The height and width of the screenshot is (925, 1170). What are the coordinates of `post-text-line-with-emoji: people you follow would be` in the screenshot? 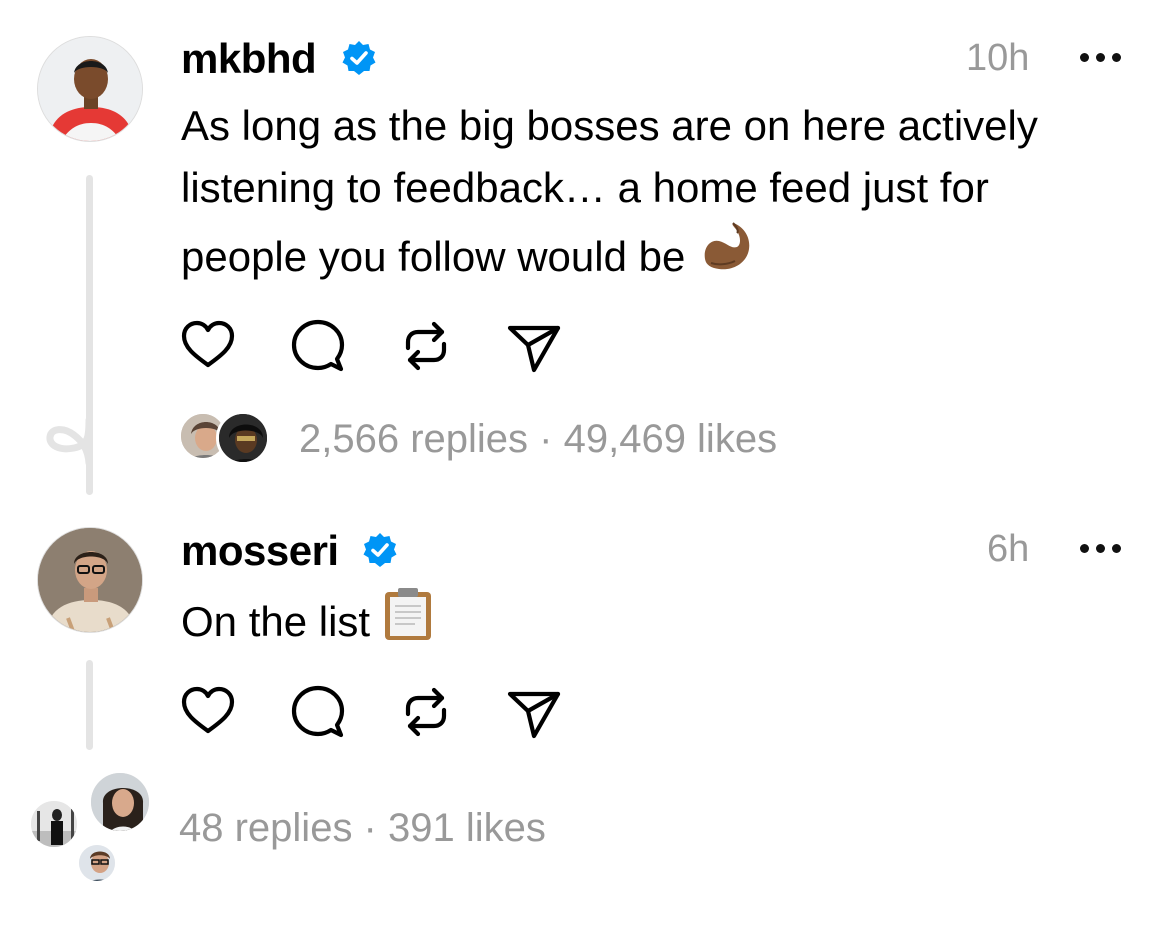 It's located at (661, 253).